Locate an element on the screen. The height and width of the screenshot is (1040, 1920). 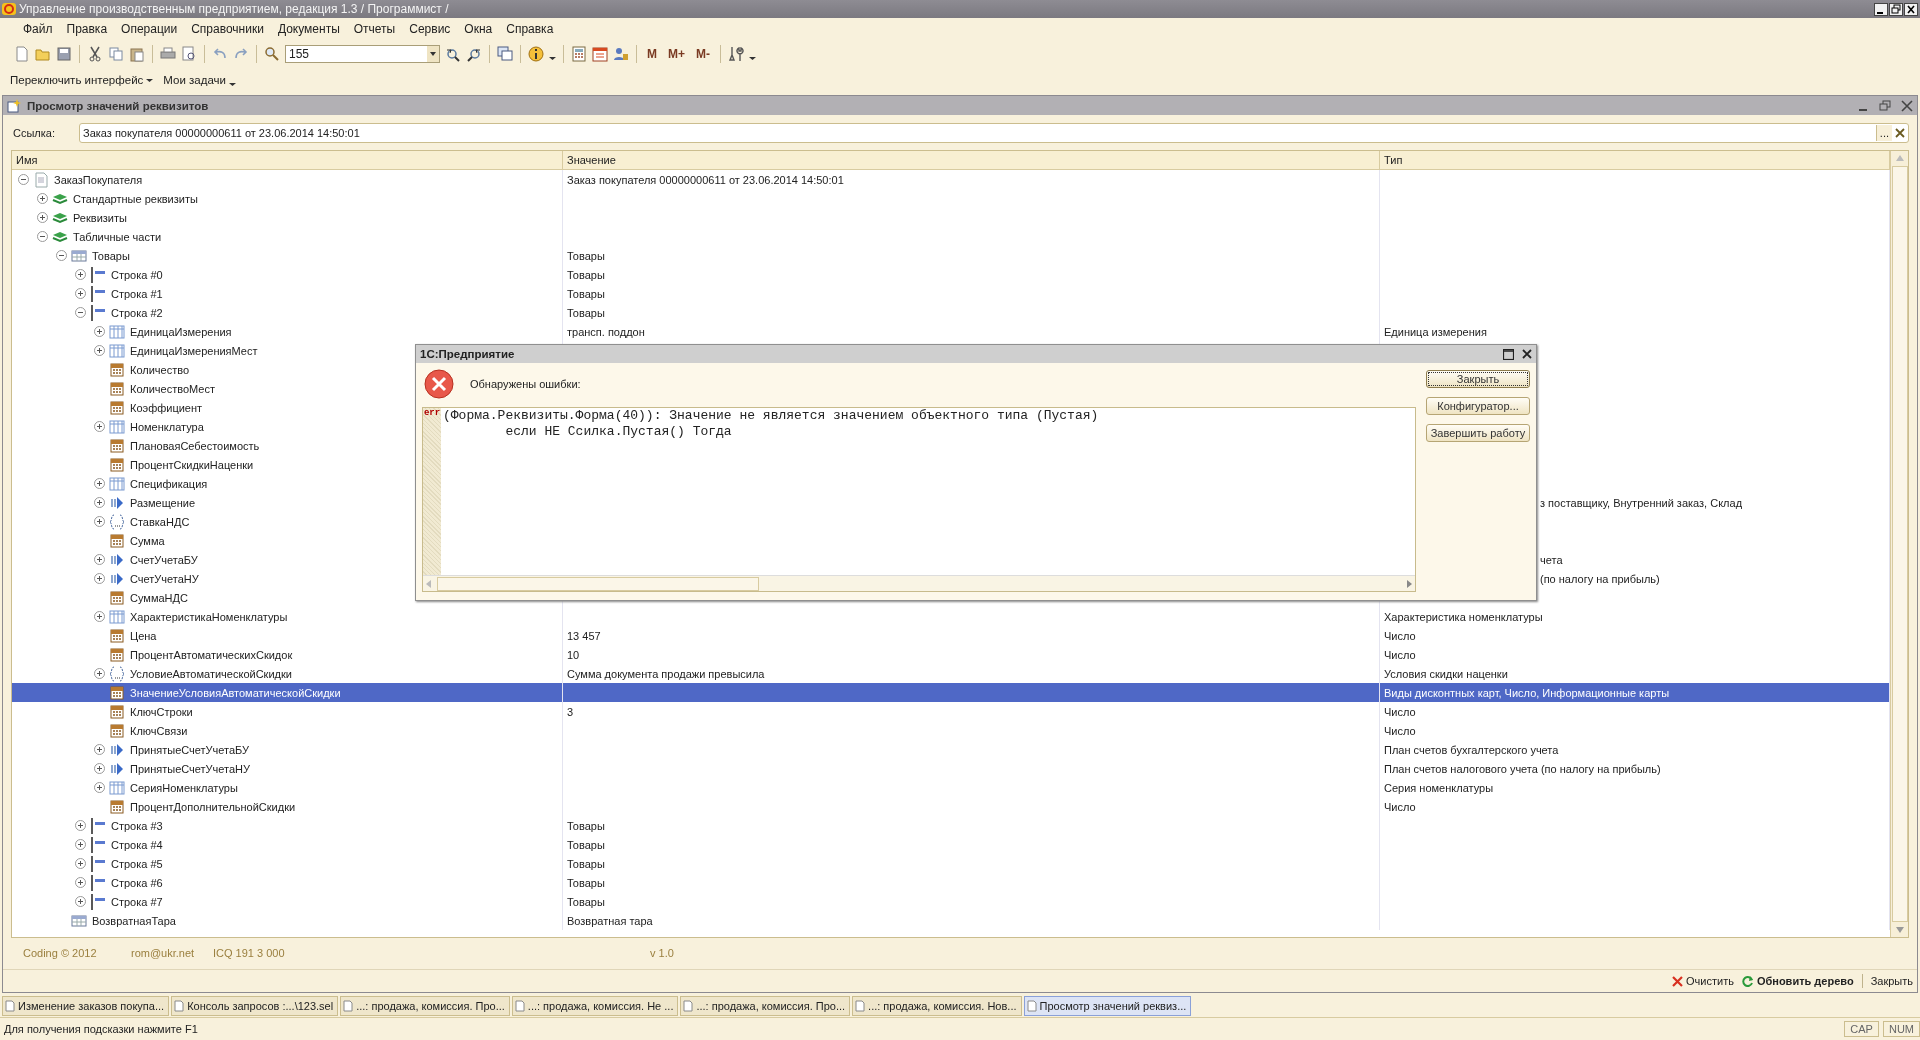
maximize-icon is located at coordinates (1508, 354).